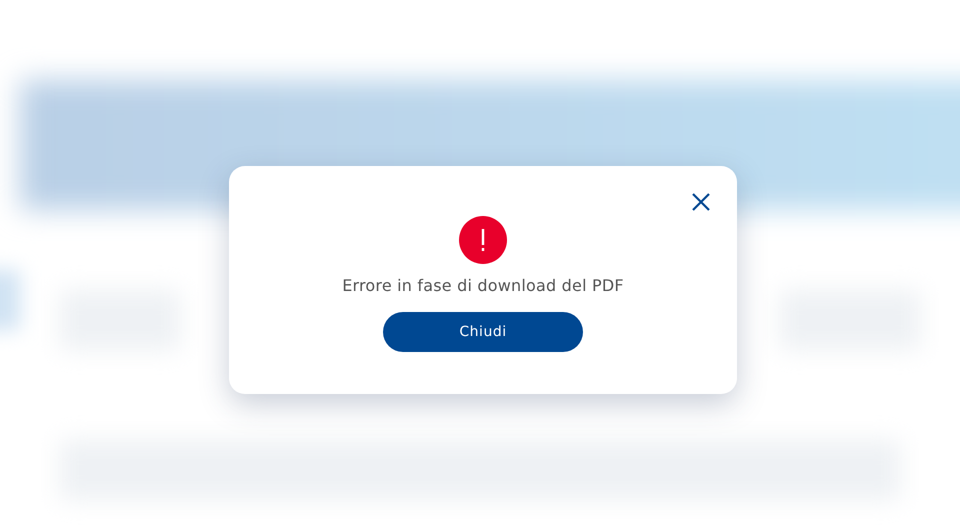 Image resolution: width=960 pixels, height=531 pixels. Describe the element at coordinates (701, 202) in the screenshot. I see `close-button` at that location.